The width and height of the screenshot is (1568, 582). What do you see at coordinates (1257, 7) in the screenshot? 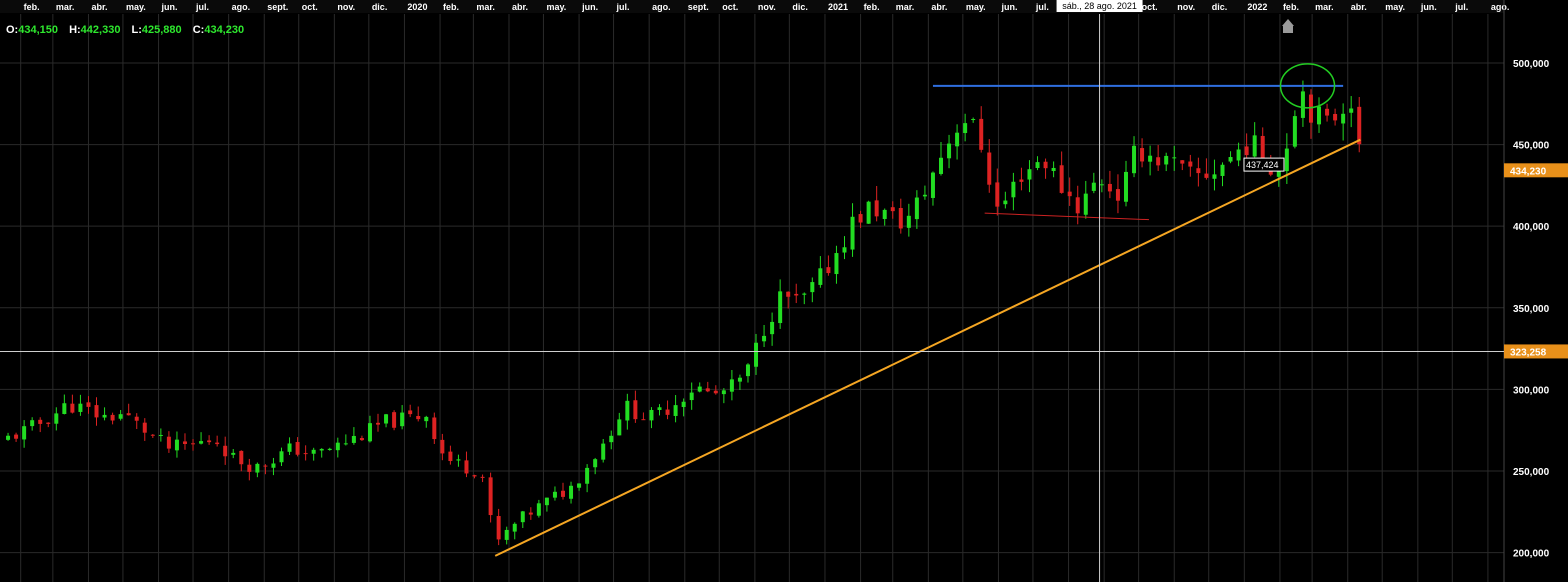
I see `x-tick-label: 2022` at bounding box center [1257, 7].